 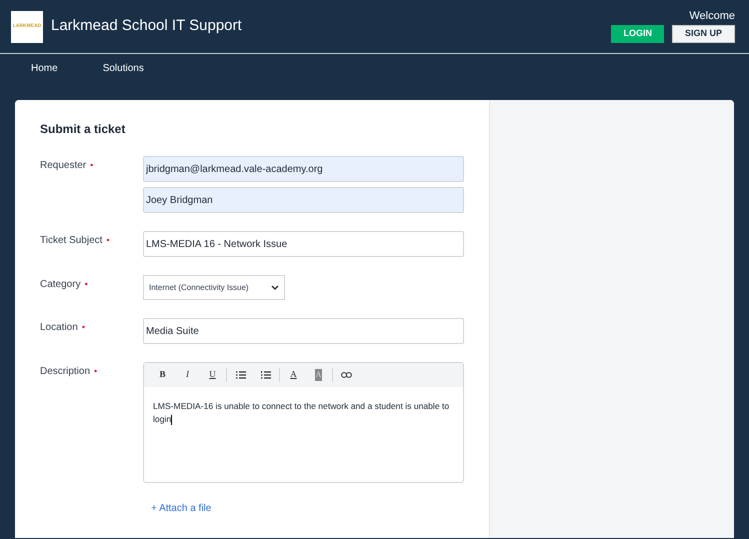 I want to click on rich-text-editor: B I U A A LMS-MEDIA-16 is unable to connect to the network and a student is unable to login, so click(x=303, y=422).